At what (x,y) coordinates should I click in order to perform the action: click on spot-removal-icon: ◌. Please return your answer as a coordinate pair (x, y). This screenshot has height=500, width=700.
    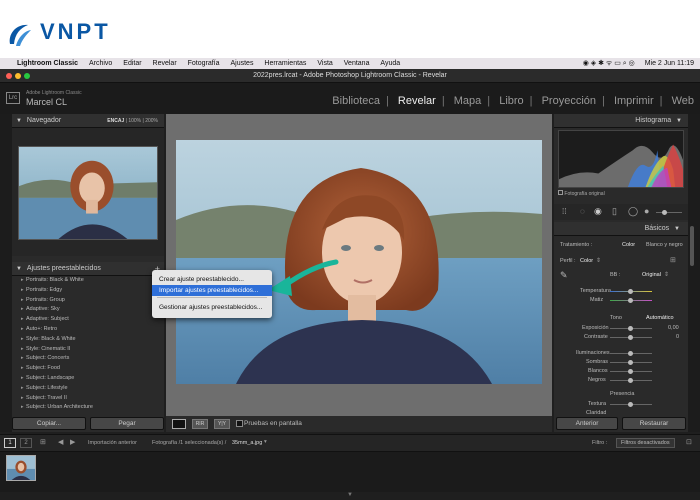
    Looking at the image, I should click on (582, 211).